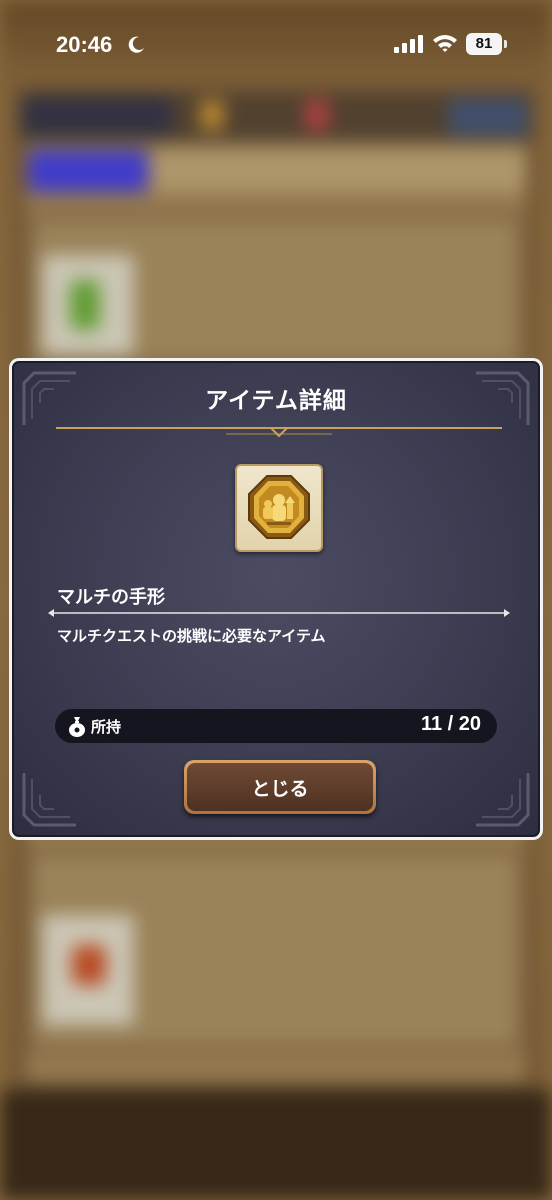 The height and width of the screenshot is (1200, 552). I want to click on dialog-title: アイテム詳細, so click(276, 401).